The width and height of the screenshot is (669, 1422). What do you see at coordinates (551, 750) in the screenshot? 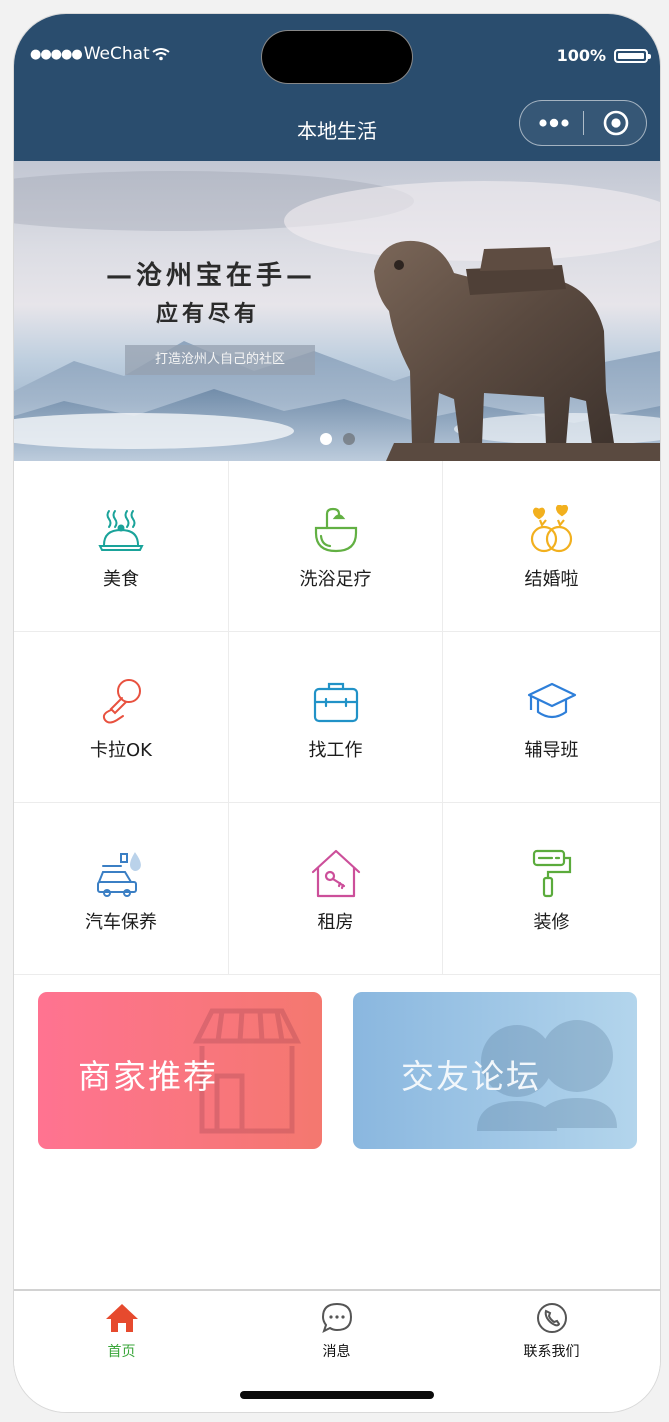
I see `category-label: 辅导班` at bounding box center [551, 750].